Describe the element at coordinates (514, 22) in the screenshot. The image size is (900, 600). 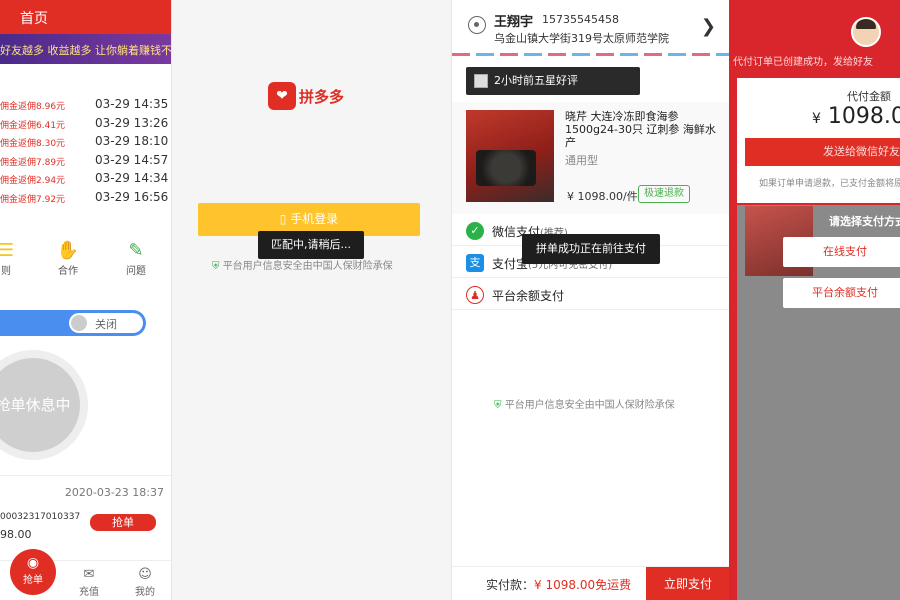
I see `recipient-name: 王翔宇` at that location.